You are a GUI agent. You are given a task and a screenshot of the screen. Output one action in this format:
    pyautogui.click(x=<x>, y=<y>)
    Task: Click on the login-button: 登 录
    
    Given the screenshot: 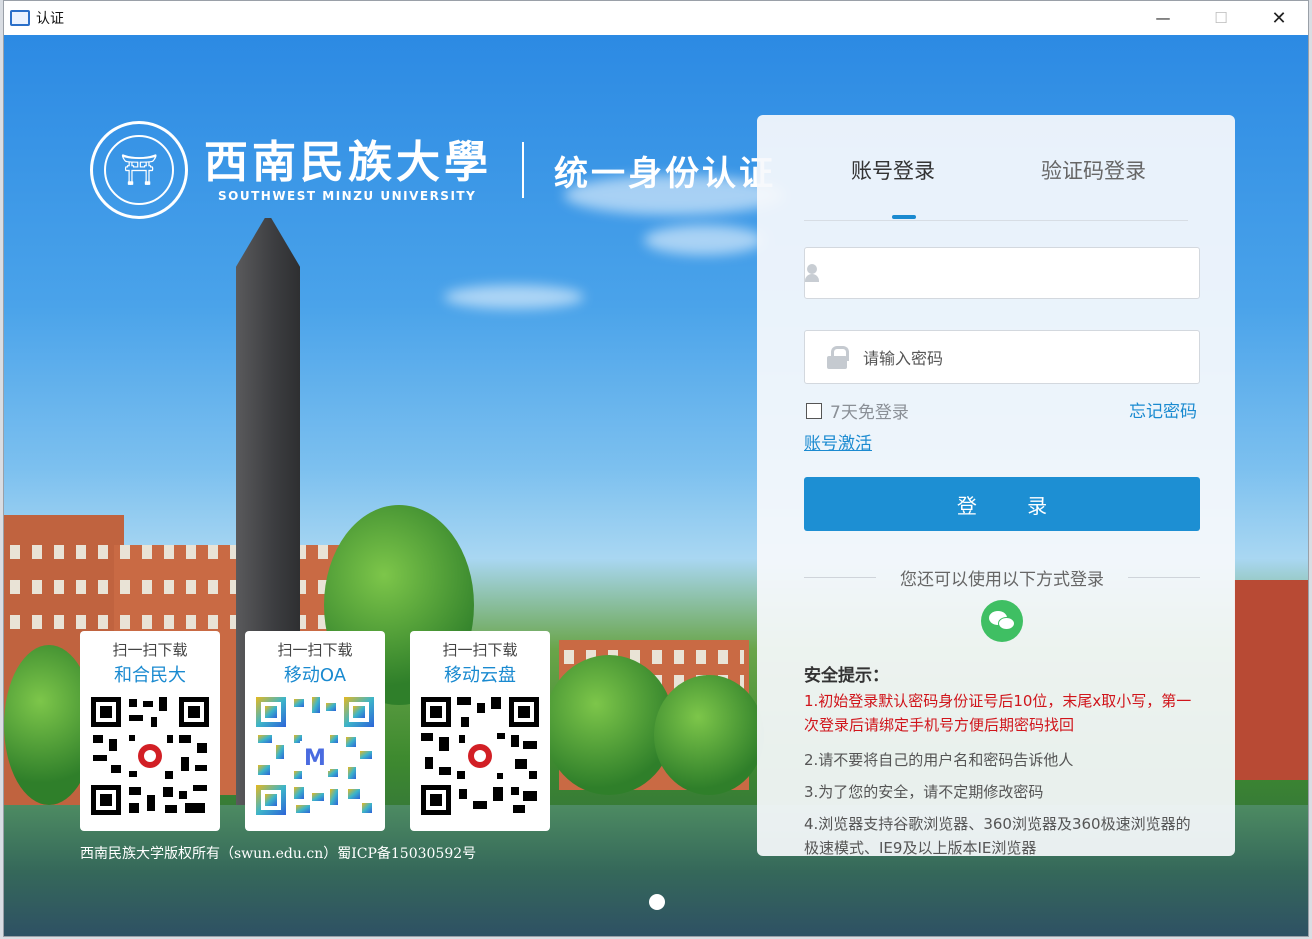 What is the action you would take?
    pyautogui.click(x=1002, y=504)
    